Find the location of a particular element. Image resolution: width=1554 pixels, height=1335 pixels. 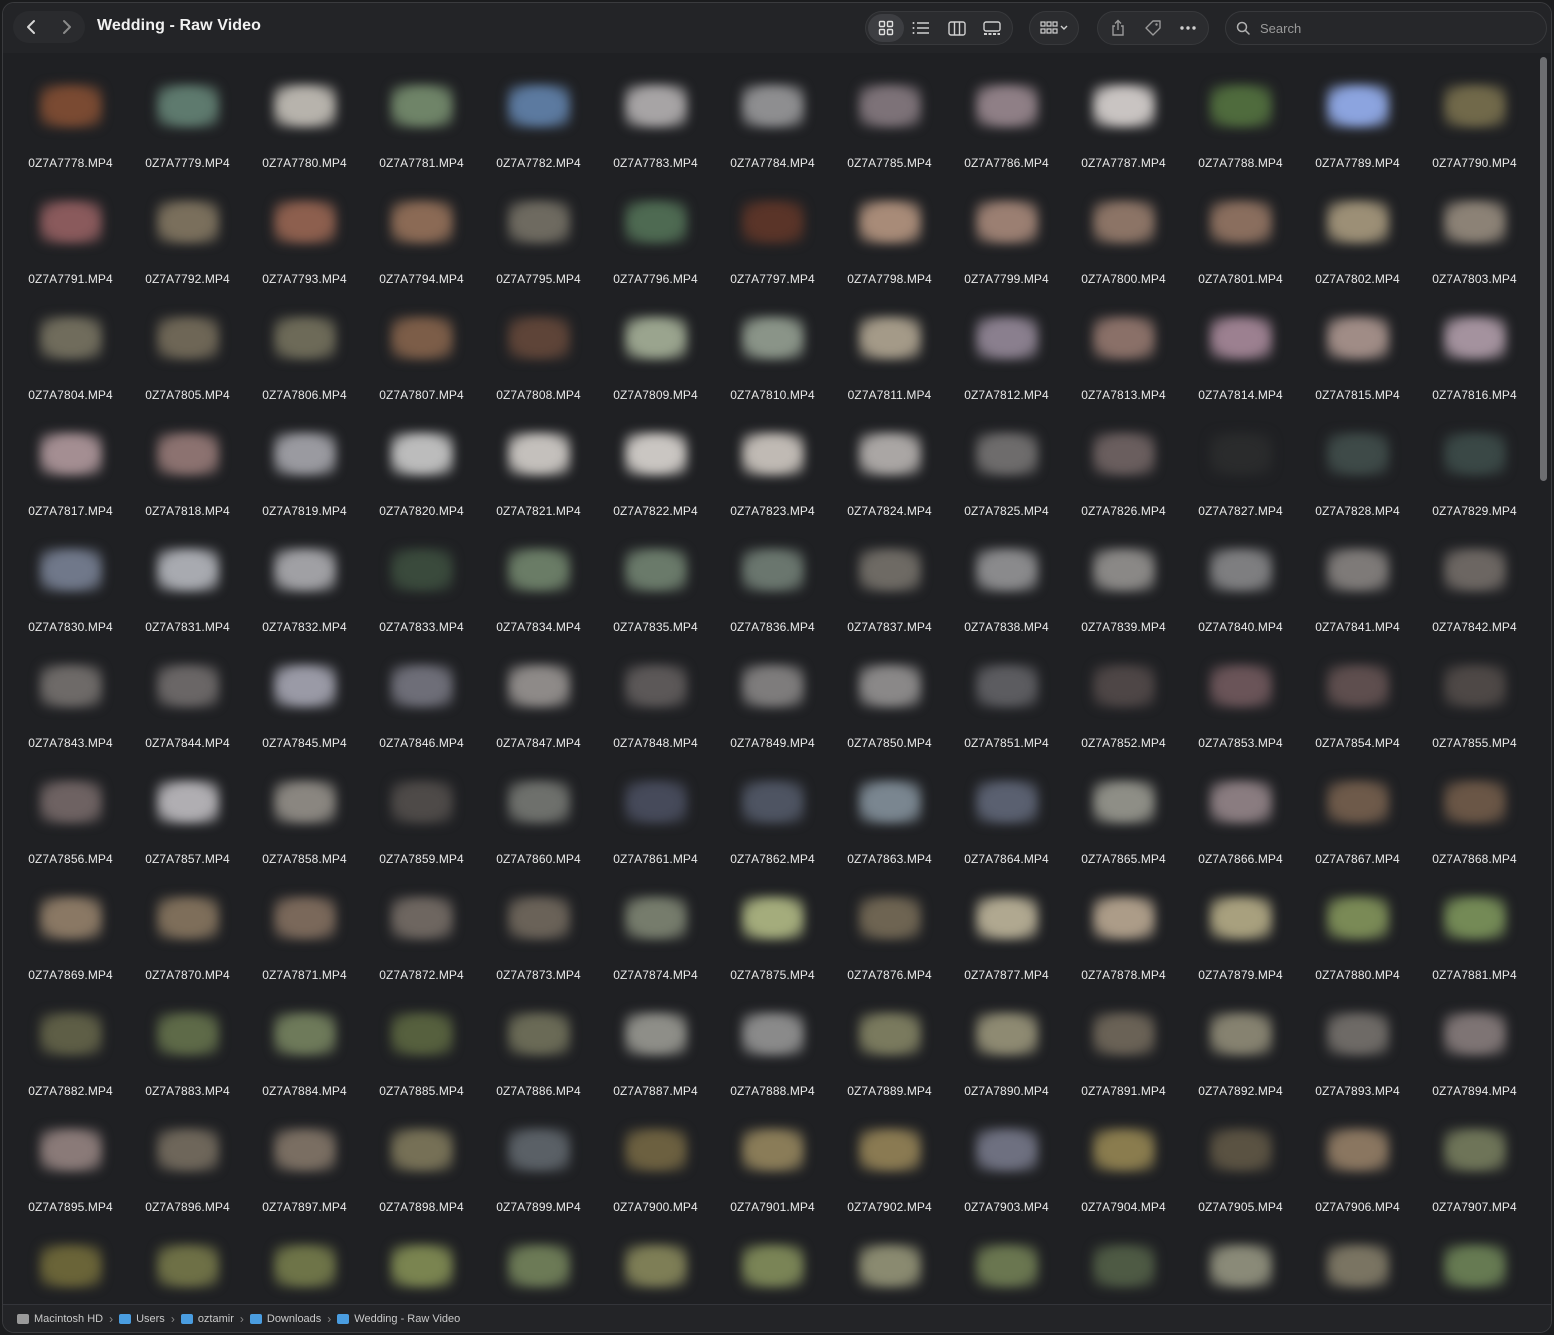

file-item: 0Z7A7806.MP4 is located at coordinates (304, 368).